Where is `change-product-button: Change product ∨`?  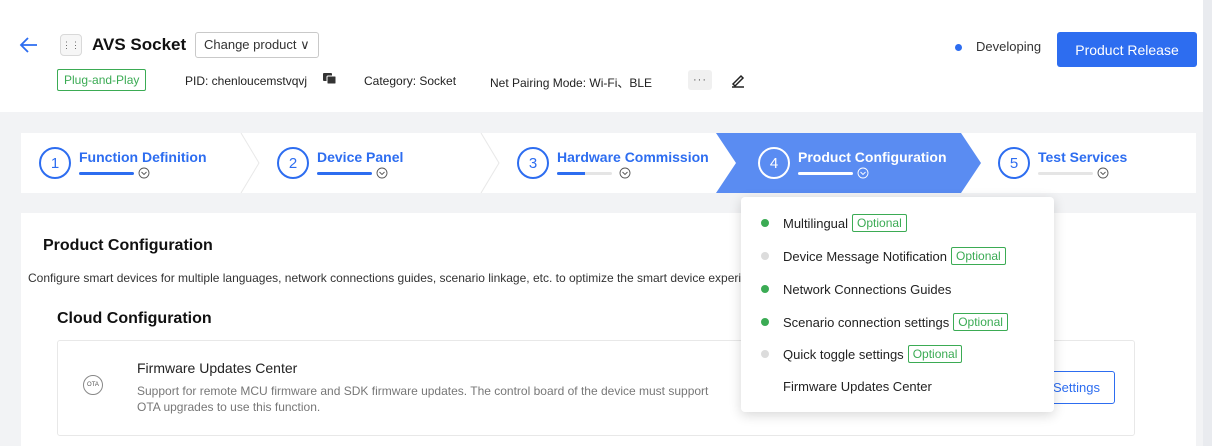
change-product-button: Change product ∨ is located at coordinates (257, 45).